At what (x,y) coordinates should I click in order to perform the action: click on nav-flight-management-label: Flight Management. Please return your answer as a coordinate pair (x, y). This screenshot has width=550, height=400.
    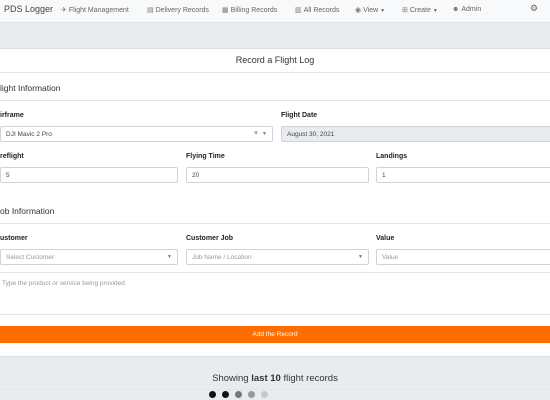
    Looking at the image, I should click on (98, 10).